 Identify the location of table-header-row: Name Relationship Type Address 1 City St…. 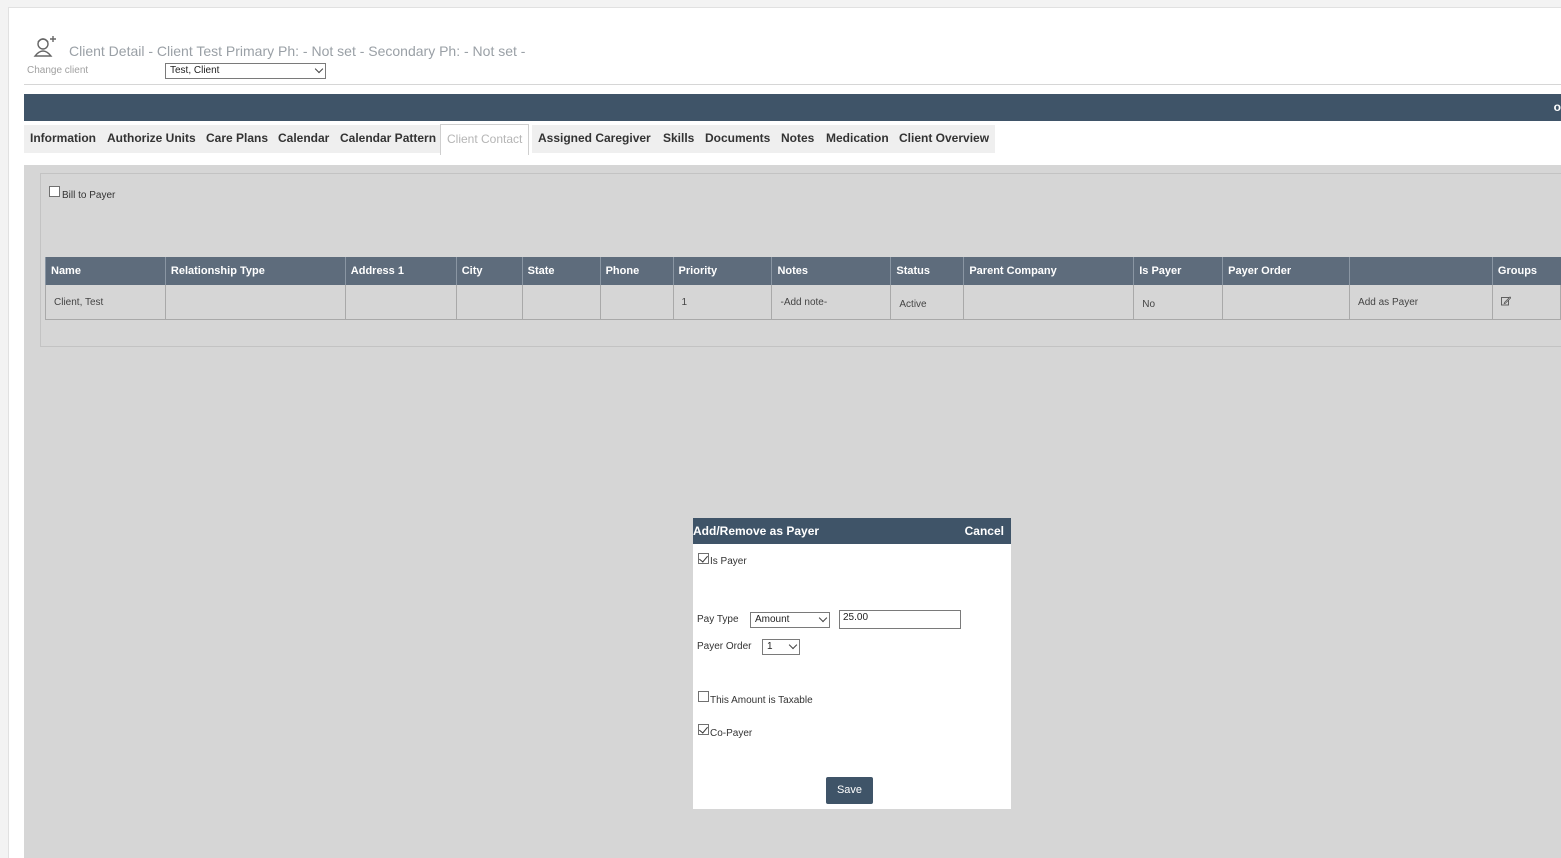
(803, 271).